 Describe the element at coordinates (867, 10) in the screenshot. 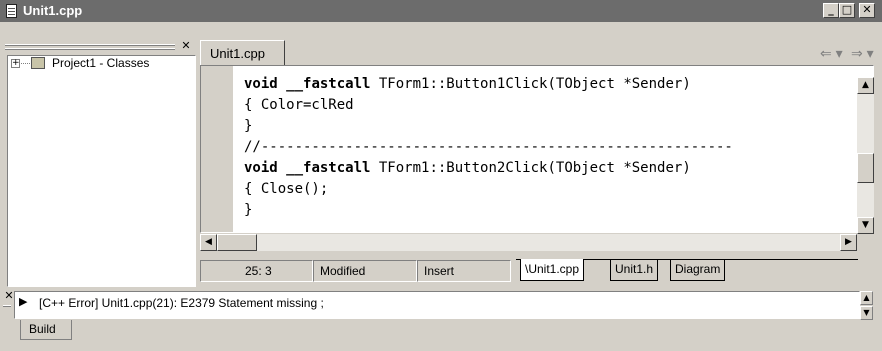

I see `close-button: ✕` at that location.